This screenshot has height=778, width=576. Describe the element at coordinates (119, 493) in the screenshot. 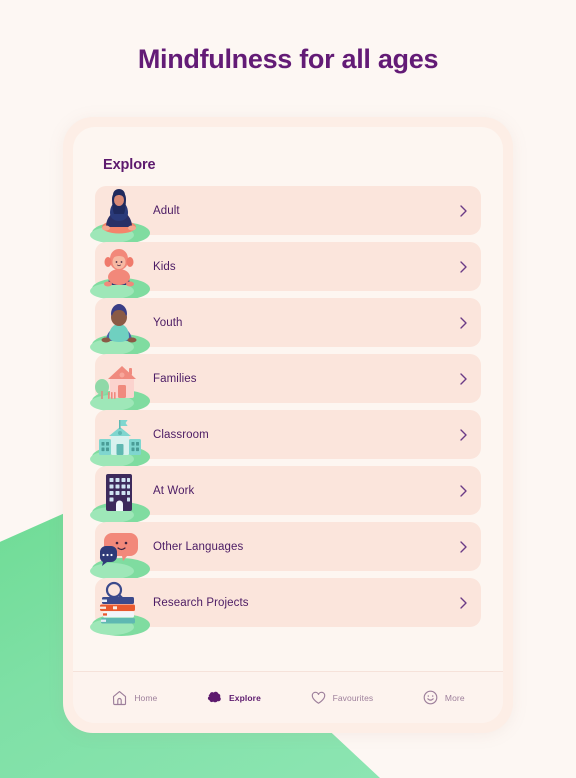

I see `office-building-illustration` at that location.